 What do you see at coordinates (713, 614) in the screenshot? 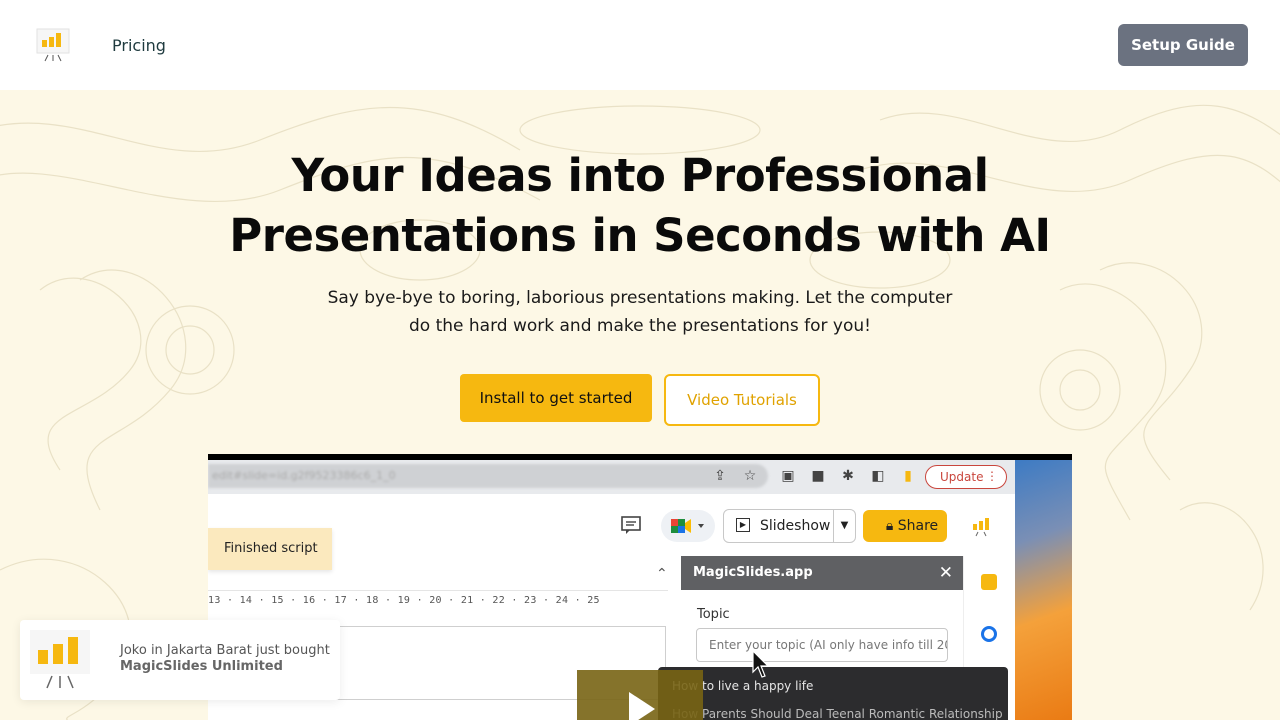
I see `topic-label: Topic` at bounding box center [713, 614].